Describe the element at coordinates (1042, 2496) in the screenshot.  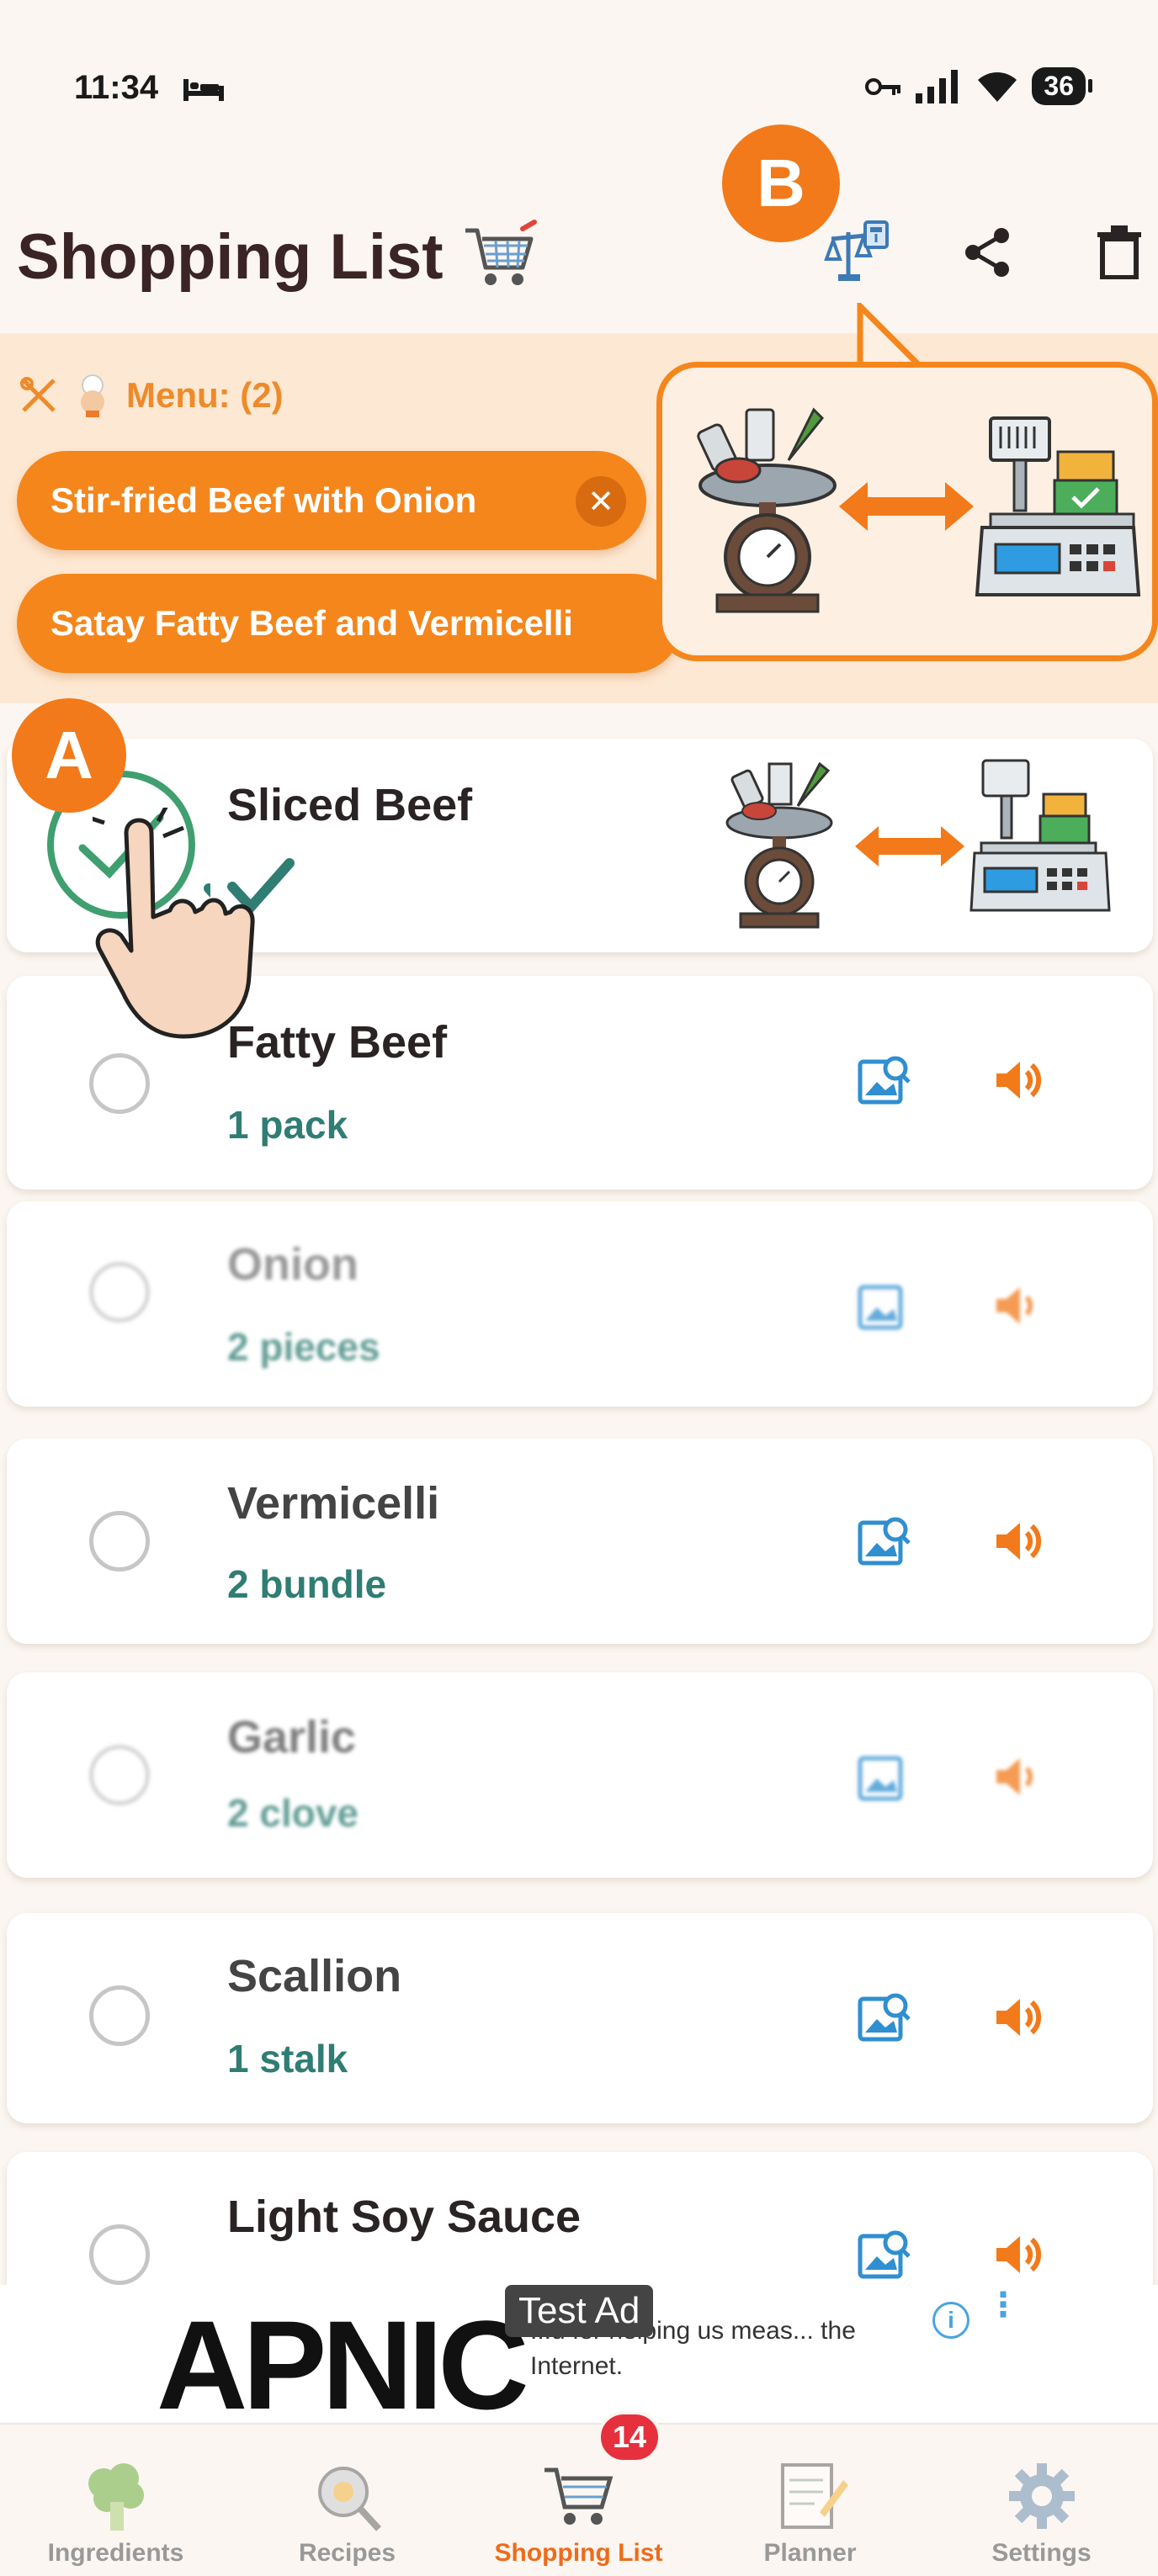
I see `gear-icon` at that location.